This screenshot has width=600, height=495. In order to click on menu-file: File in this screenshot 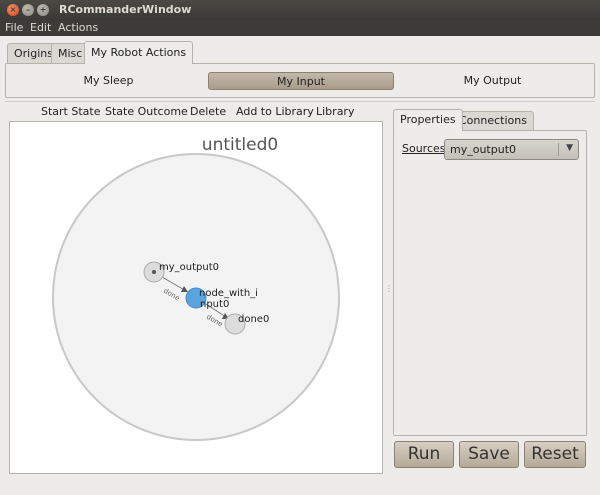, I will do `click(14, 27)`.